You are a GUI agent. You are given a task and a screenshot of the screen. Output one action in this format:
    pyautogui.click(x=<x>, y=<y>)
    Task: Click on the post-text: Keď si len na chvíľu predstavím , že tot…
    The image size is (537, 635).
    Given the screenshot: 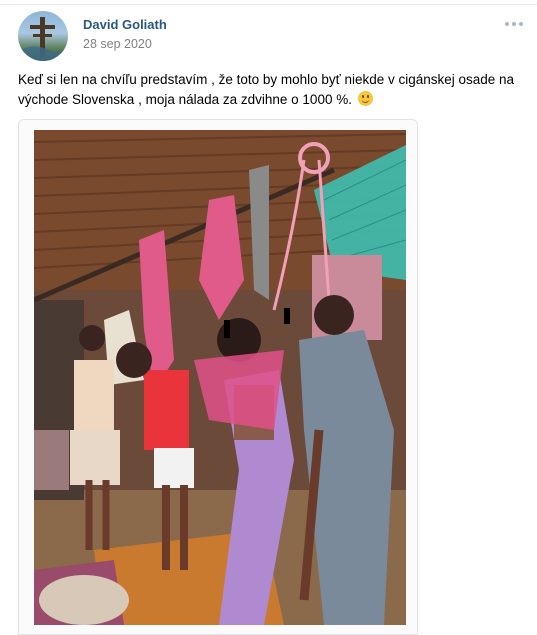 What is the action you would take?
    pyautogui.click(x=270, y=90)
    